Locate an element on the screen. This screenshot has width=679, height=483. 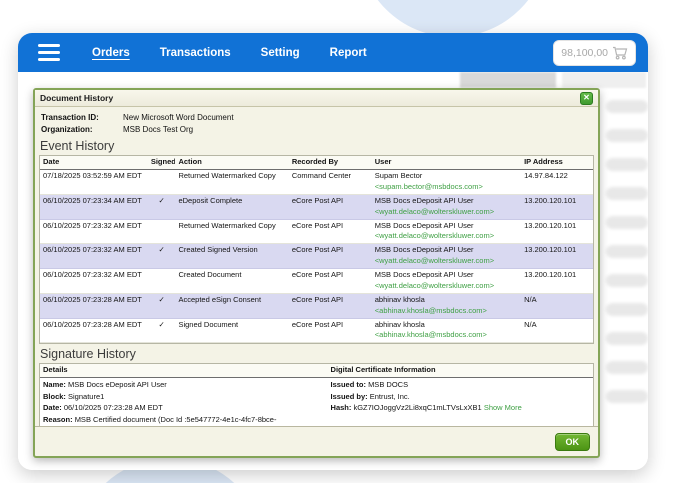
nav-item-setting: Setting is located at coordinates (280, 53).